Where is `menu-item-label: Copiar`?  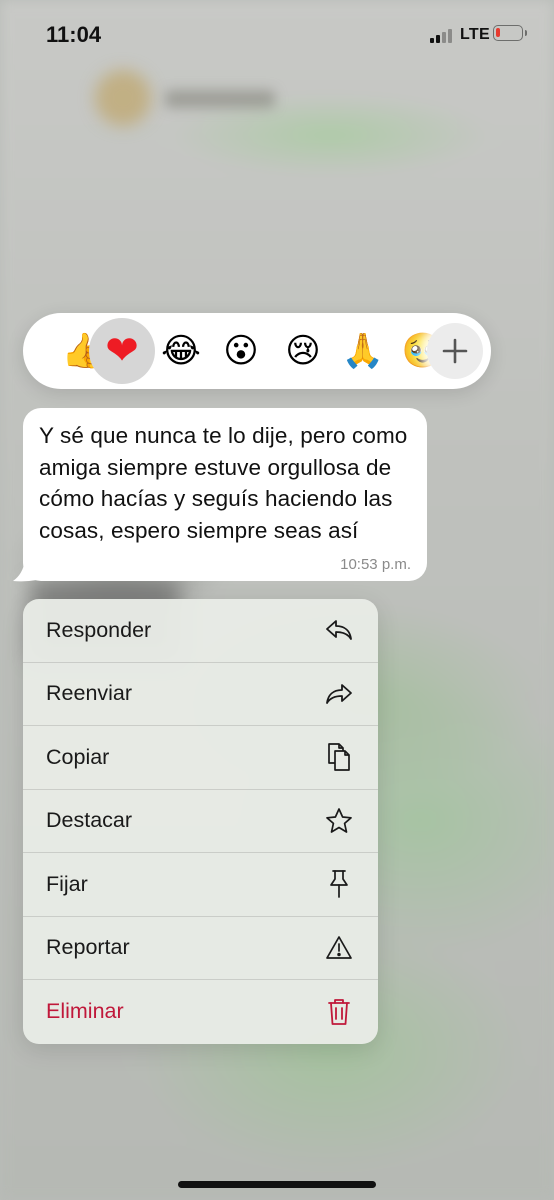 menu-item-label: Copiar is located at coordinates (78, 756).